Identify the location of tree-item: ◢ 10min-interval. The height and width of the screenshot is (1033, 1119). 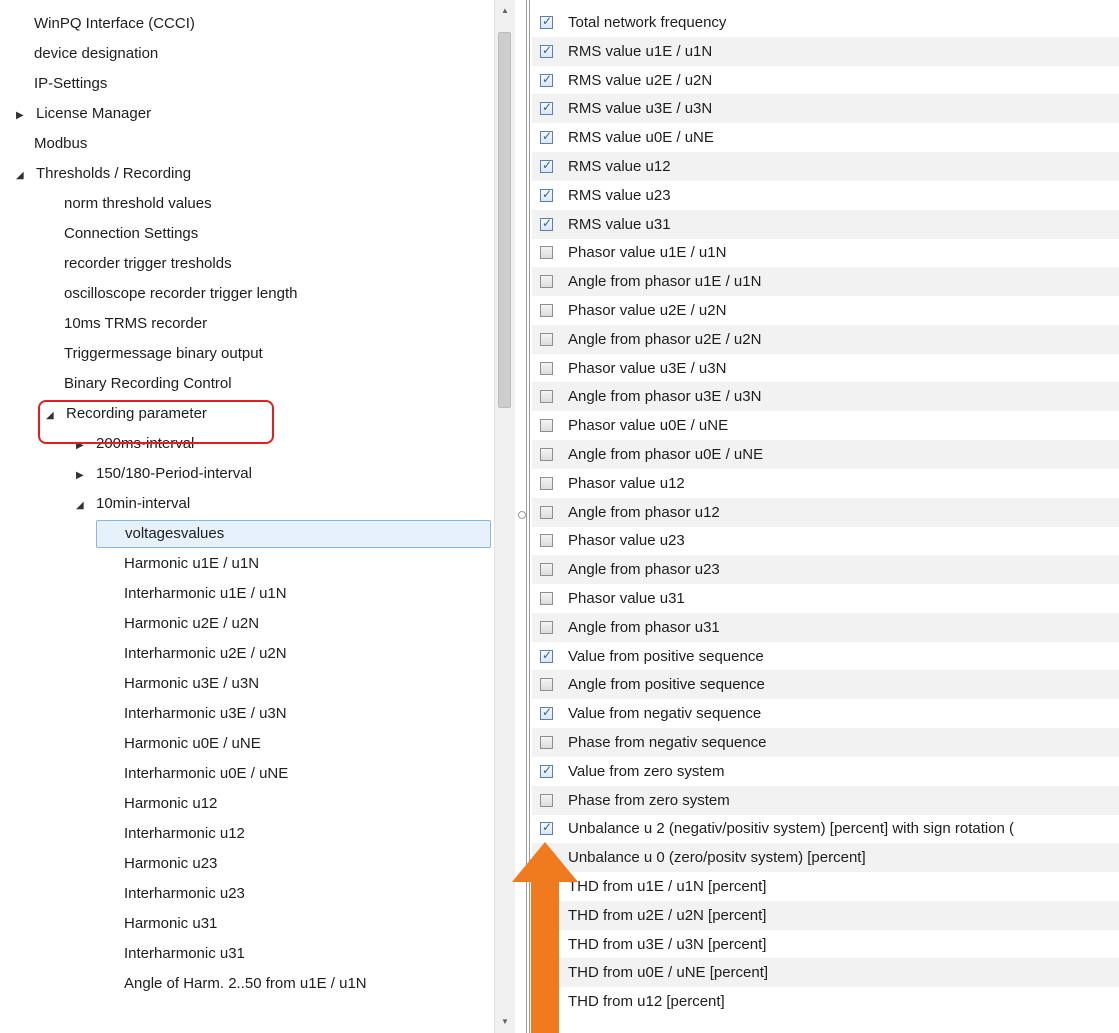
(133, 504).